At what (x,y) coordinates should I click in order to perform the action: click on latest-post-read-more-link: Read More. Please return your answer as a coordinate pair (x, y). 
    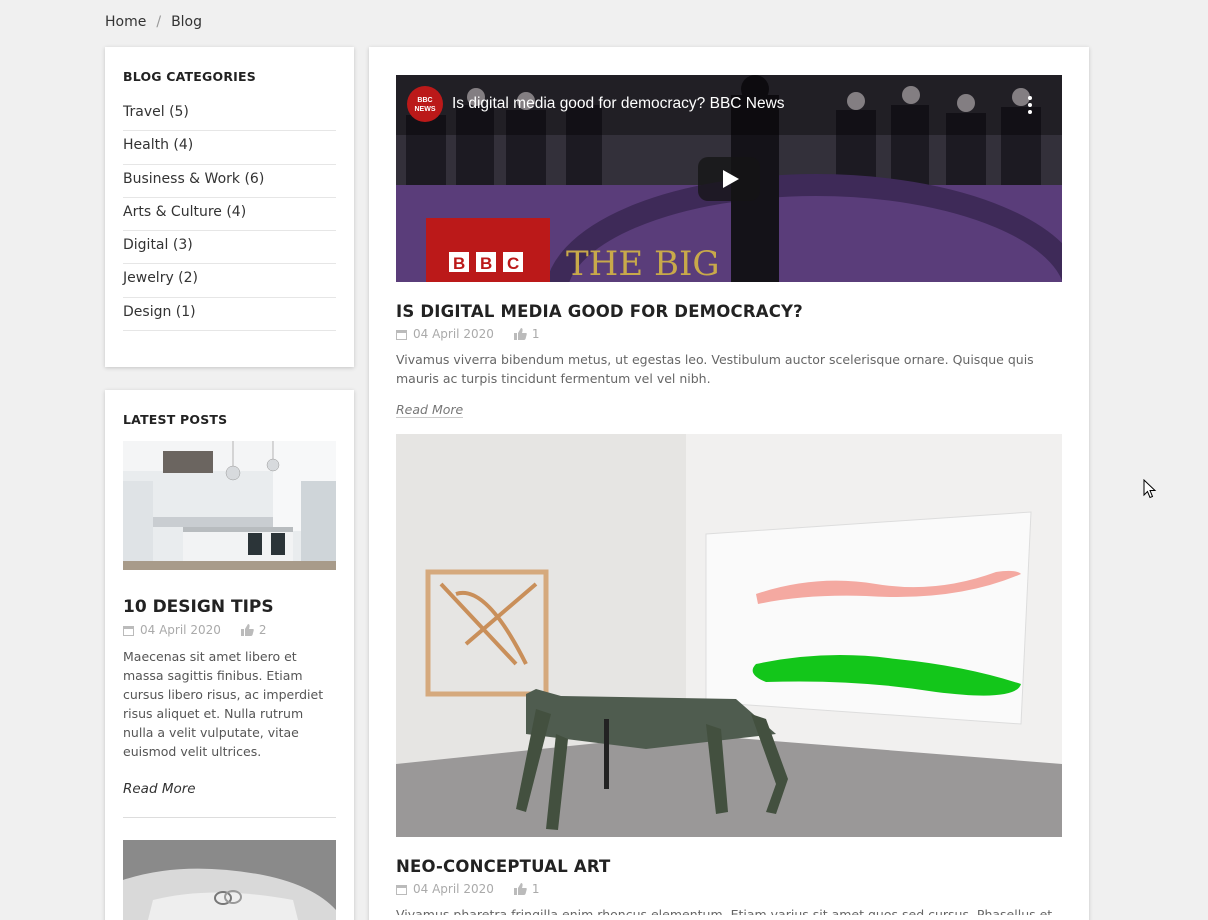
    Looking at the image, I should click on (229, 789).